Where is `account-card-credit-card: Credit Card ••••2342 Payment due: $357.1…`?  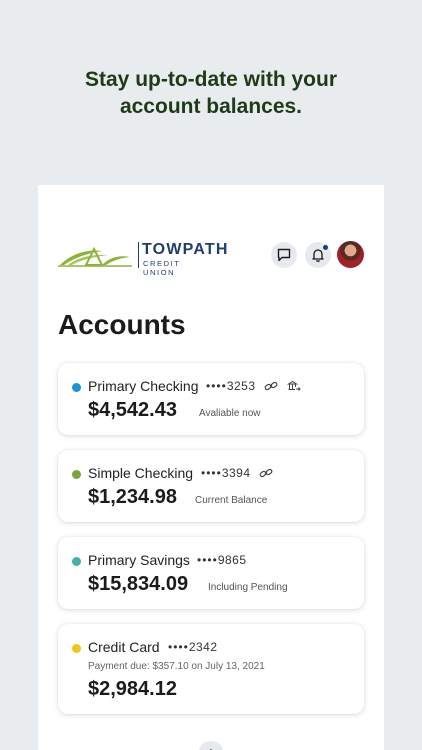 account-card-credit-card: Credit Card ••••2342 Payment due: $357.1… is located at coordinates (211, 669).